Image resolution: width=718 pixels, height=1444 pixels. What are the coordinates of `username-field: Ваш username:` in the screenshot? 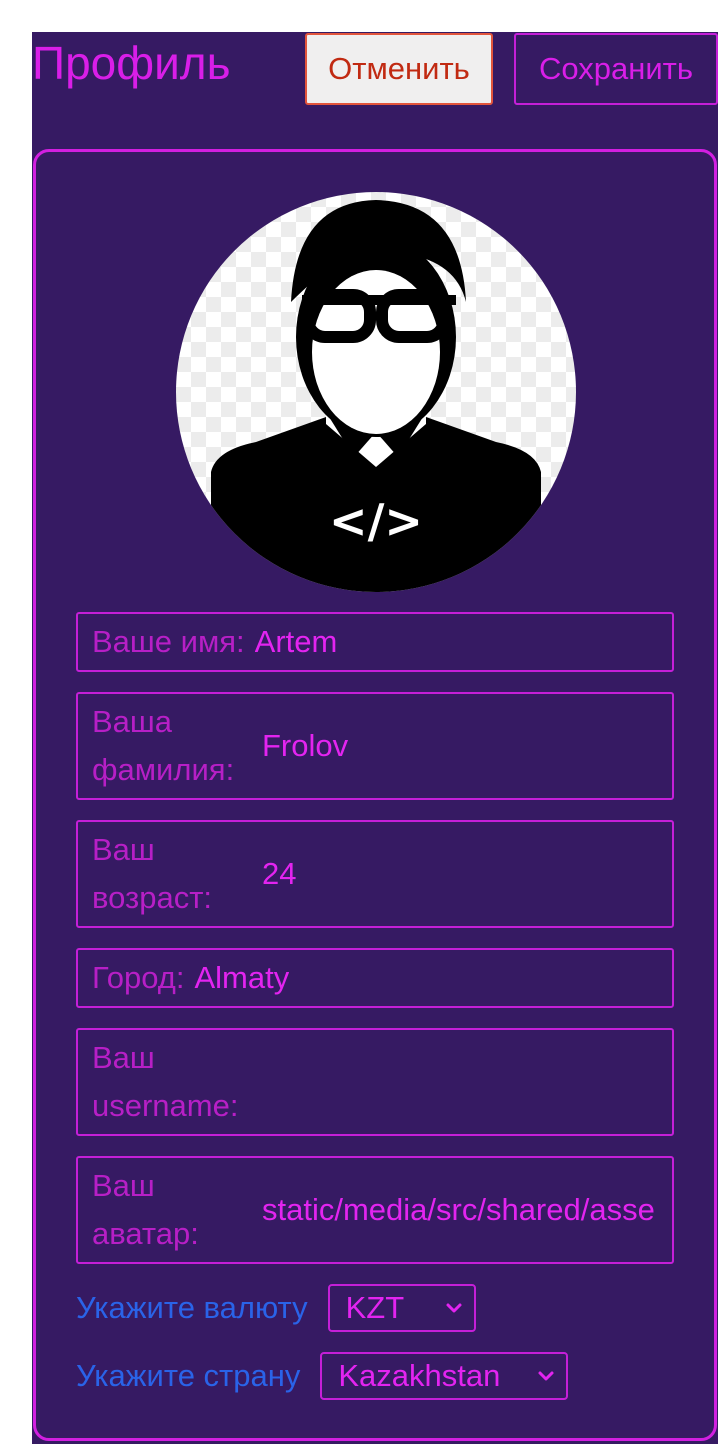 It's located at (375, 1082).